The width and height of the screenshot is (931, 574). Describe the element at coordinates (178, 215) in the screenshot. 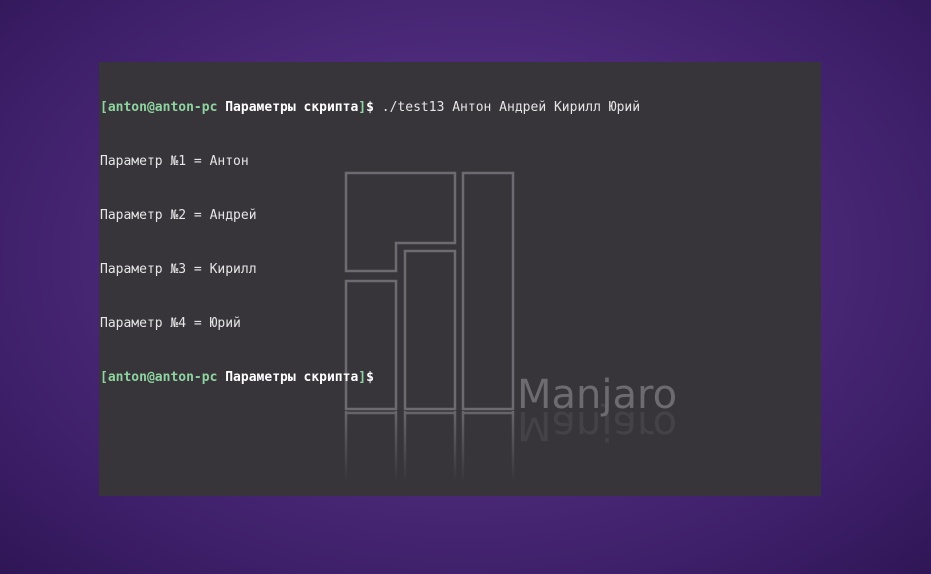

I see `output-line: Параметр №2 = Андрей` at that location.